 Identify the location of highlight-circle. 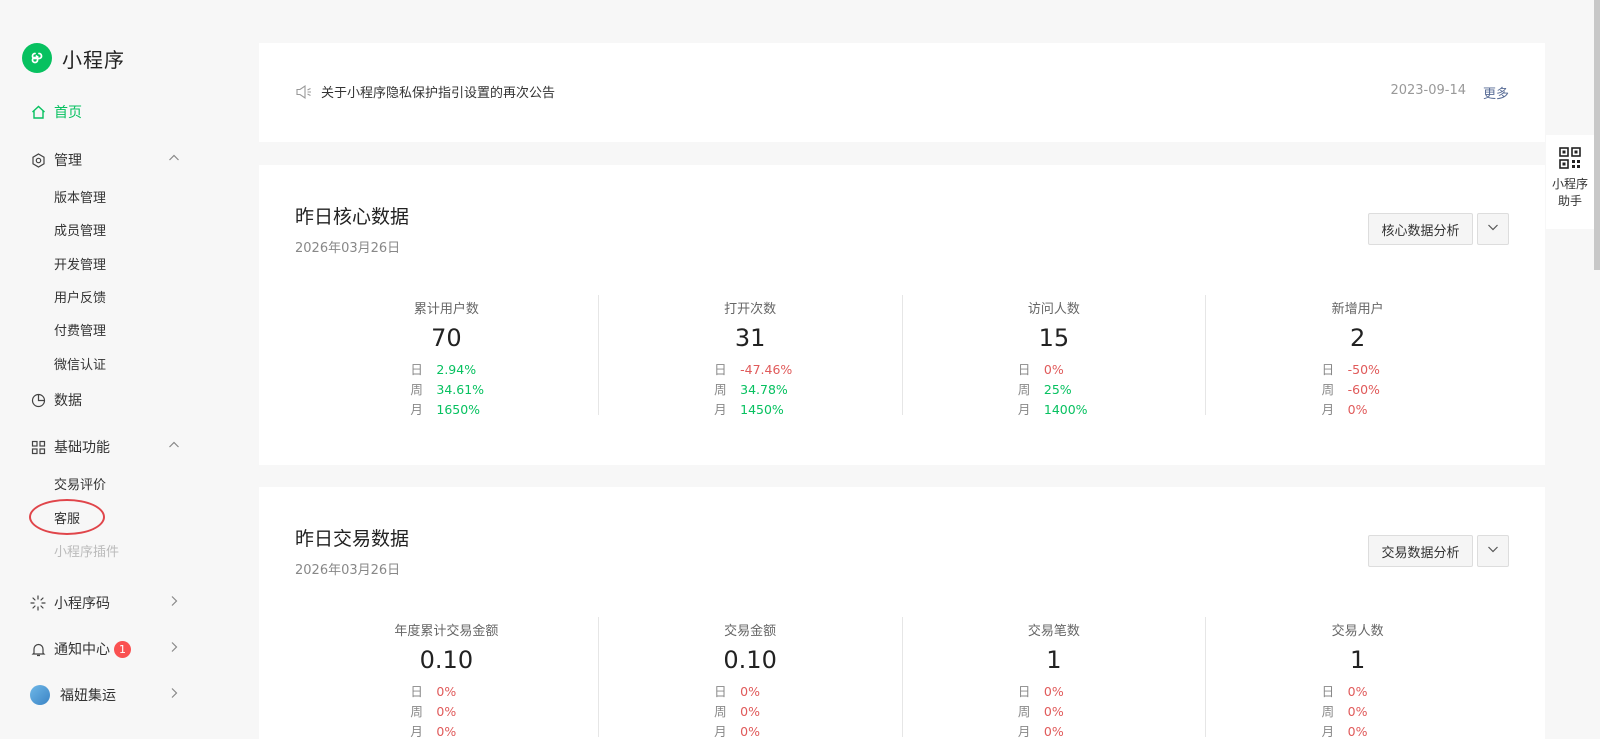
(67, 517).